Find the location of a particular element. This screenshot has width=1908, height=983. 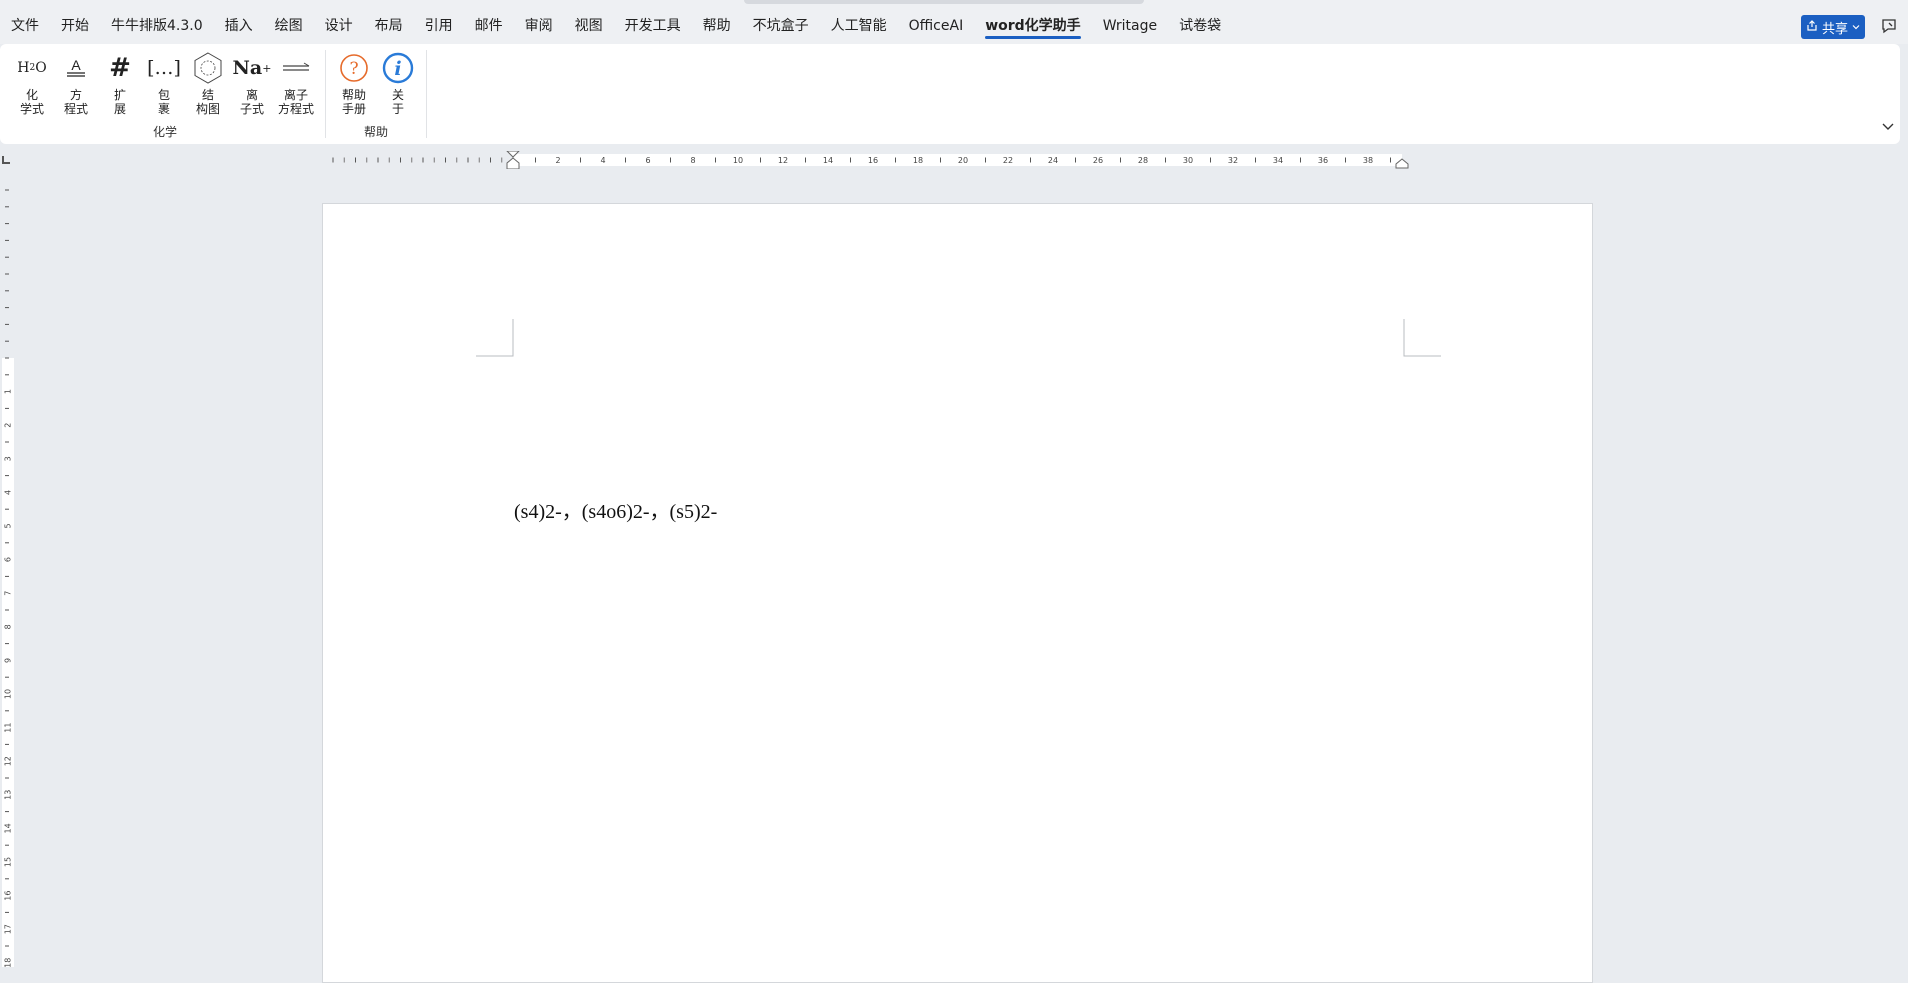

tab-13: 不坑盒子 is located at coordinates (781, 26).